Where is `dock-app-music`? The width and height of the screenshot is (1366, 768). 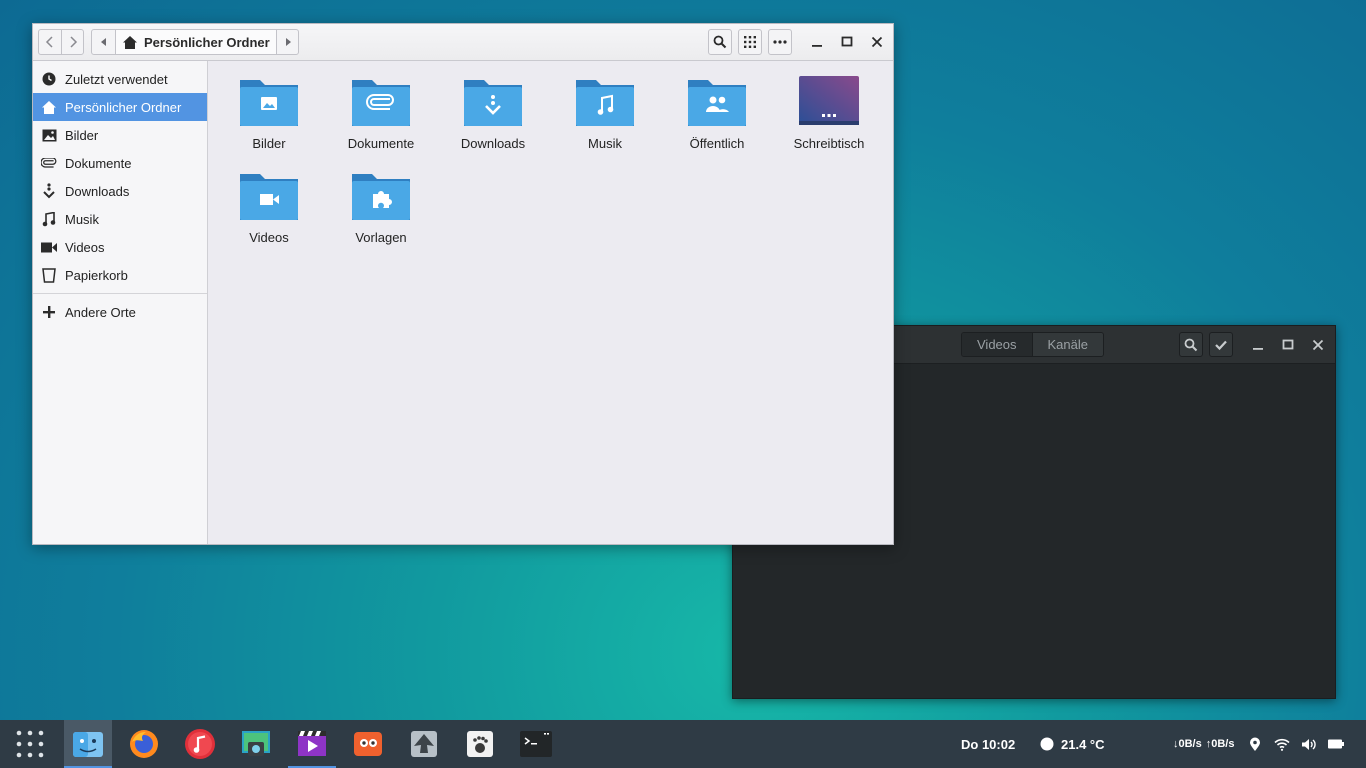 dock-app-music is located at coordinates (200, 744).